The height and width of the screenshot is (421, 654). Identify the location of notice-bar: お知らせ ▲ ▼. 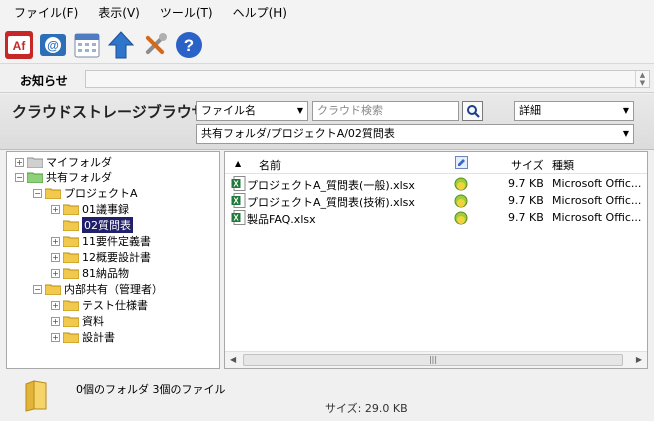
(327, 79).